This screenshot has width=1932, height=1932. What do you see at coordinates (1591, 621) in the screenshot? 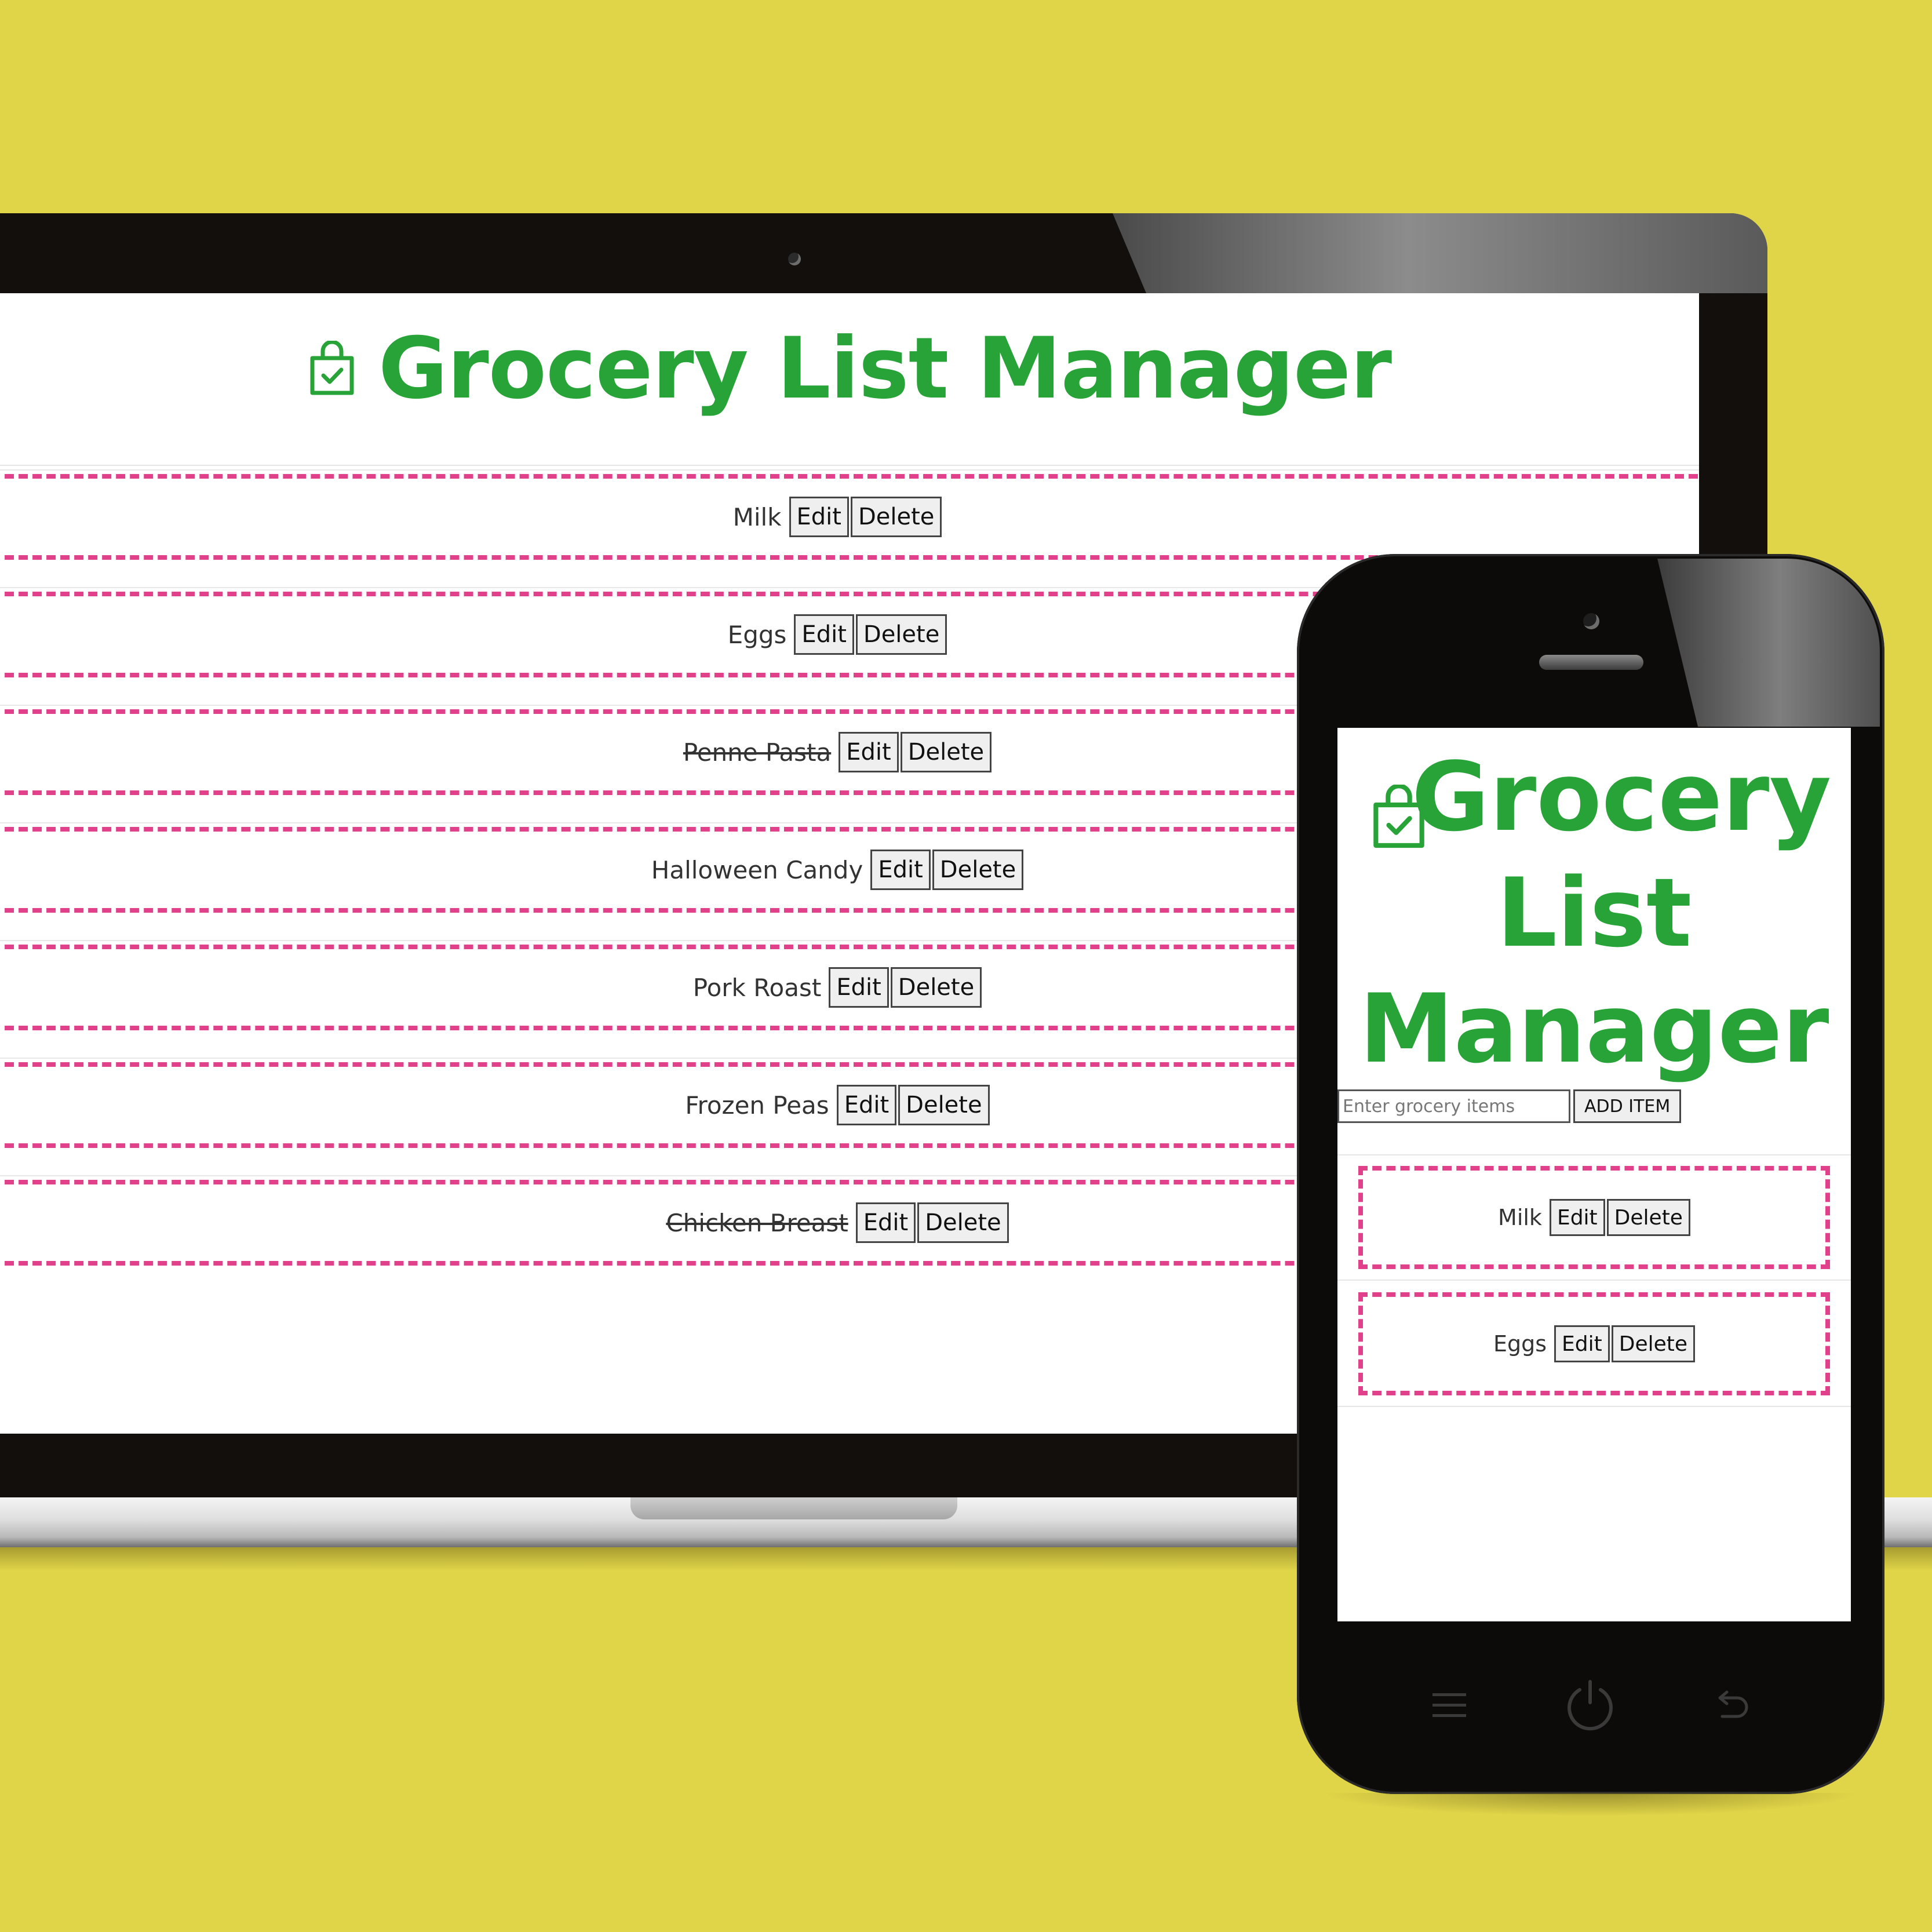
I see `phone-camera` at bounding box center [1591, 621].